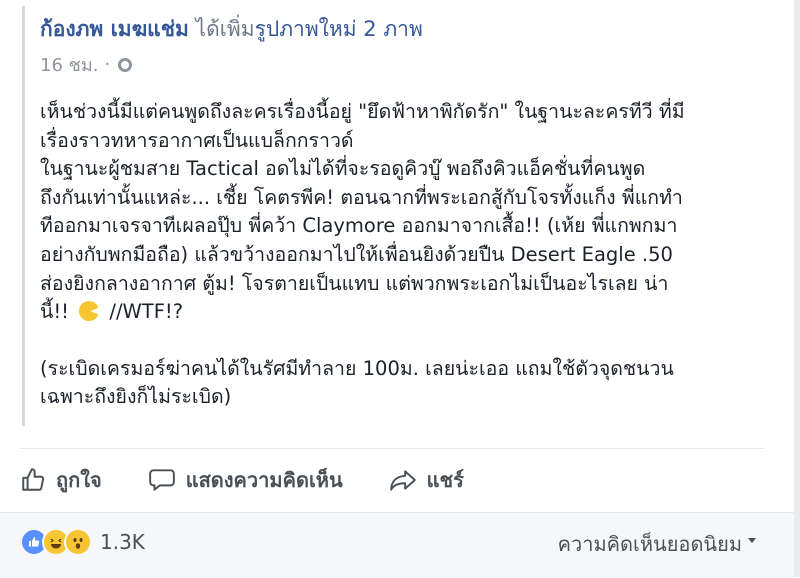 This screenshot has width=800, height=578. What do you see at coordinates (797, 288) in the screenshot?
I see `scrollbar-track` at bounding box center [797, 288].